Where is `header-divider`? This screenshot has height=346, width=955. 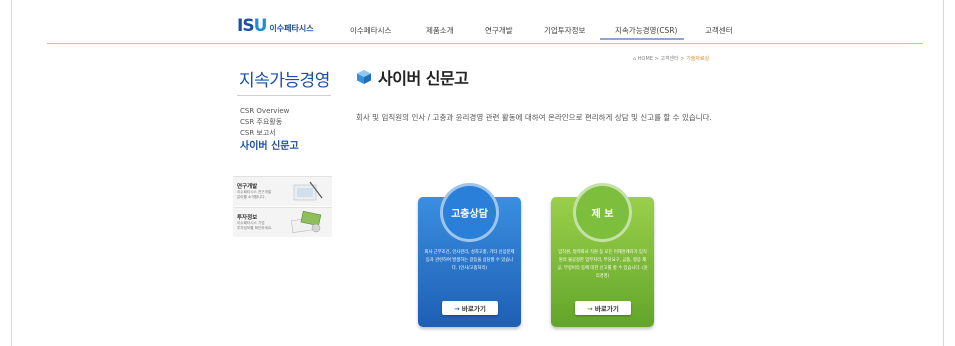 header-divider is located at coordinates (485, 43).